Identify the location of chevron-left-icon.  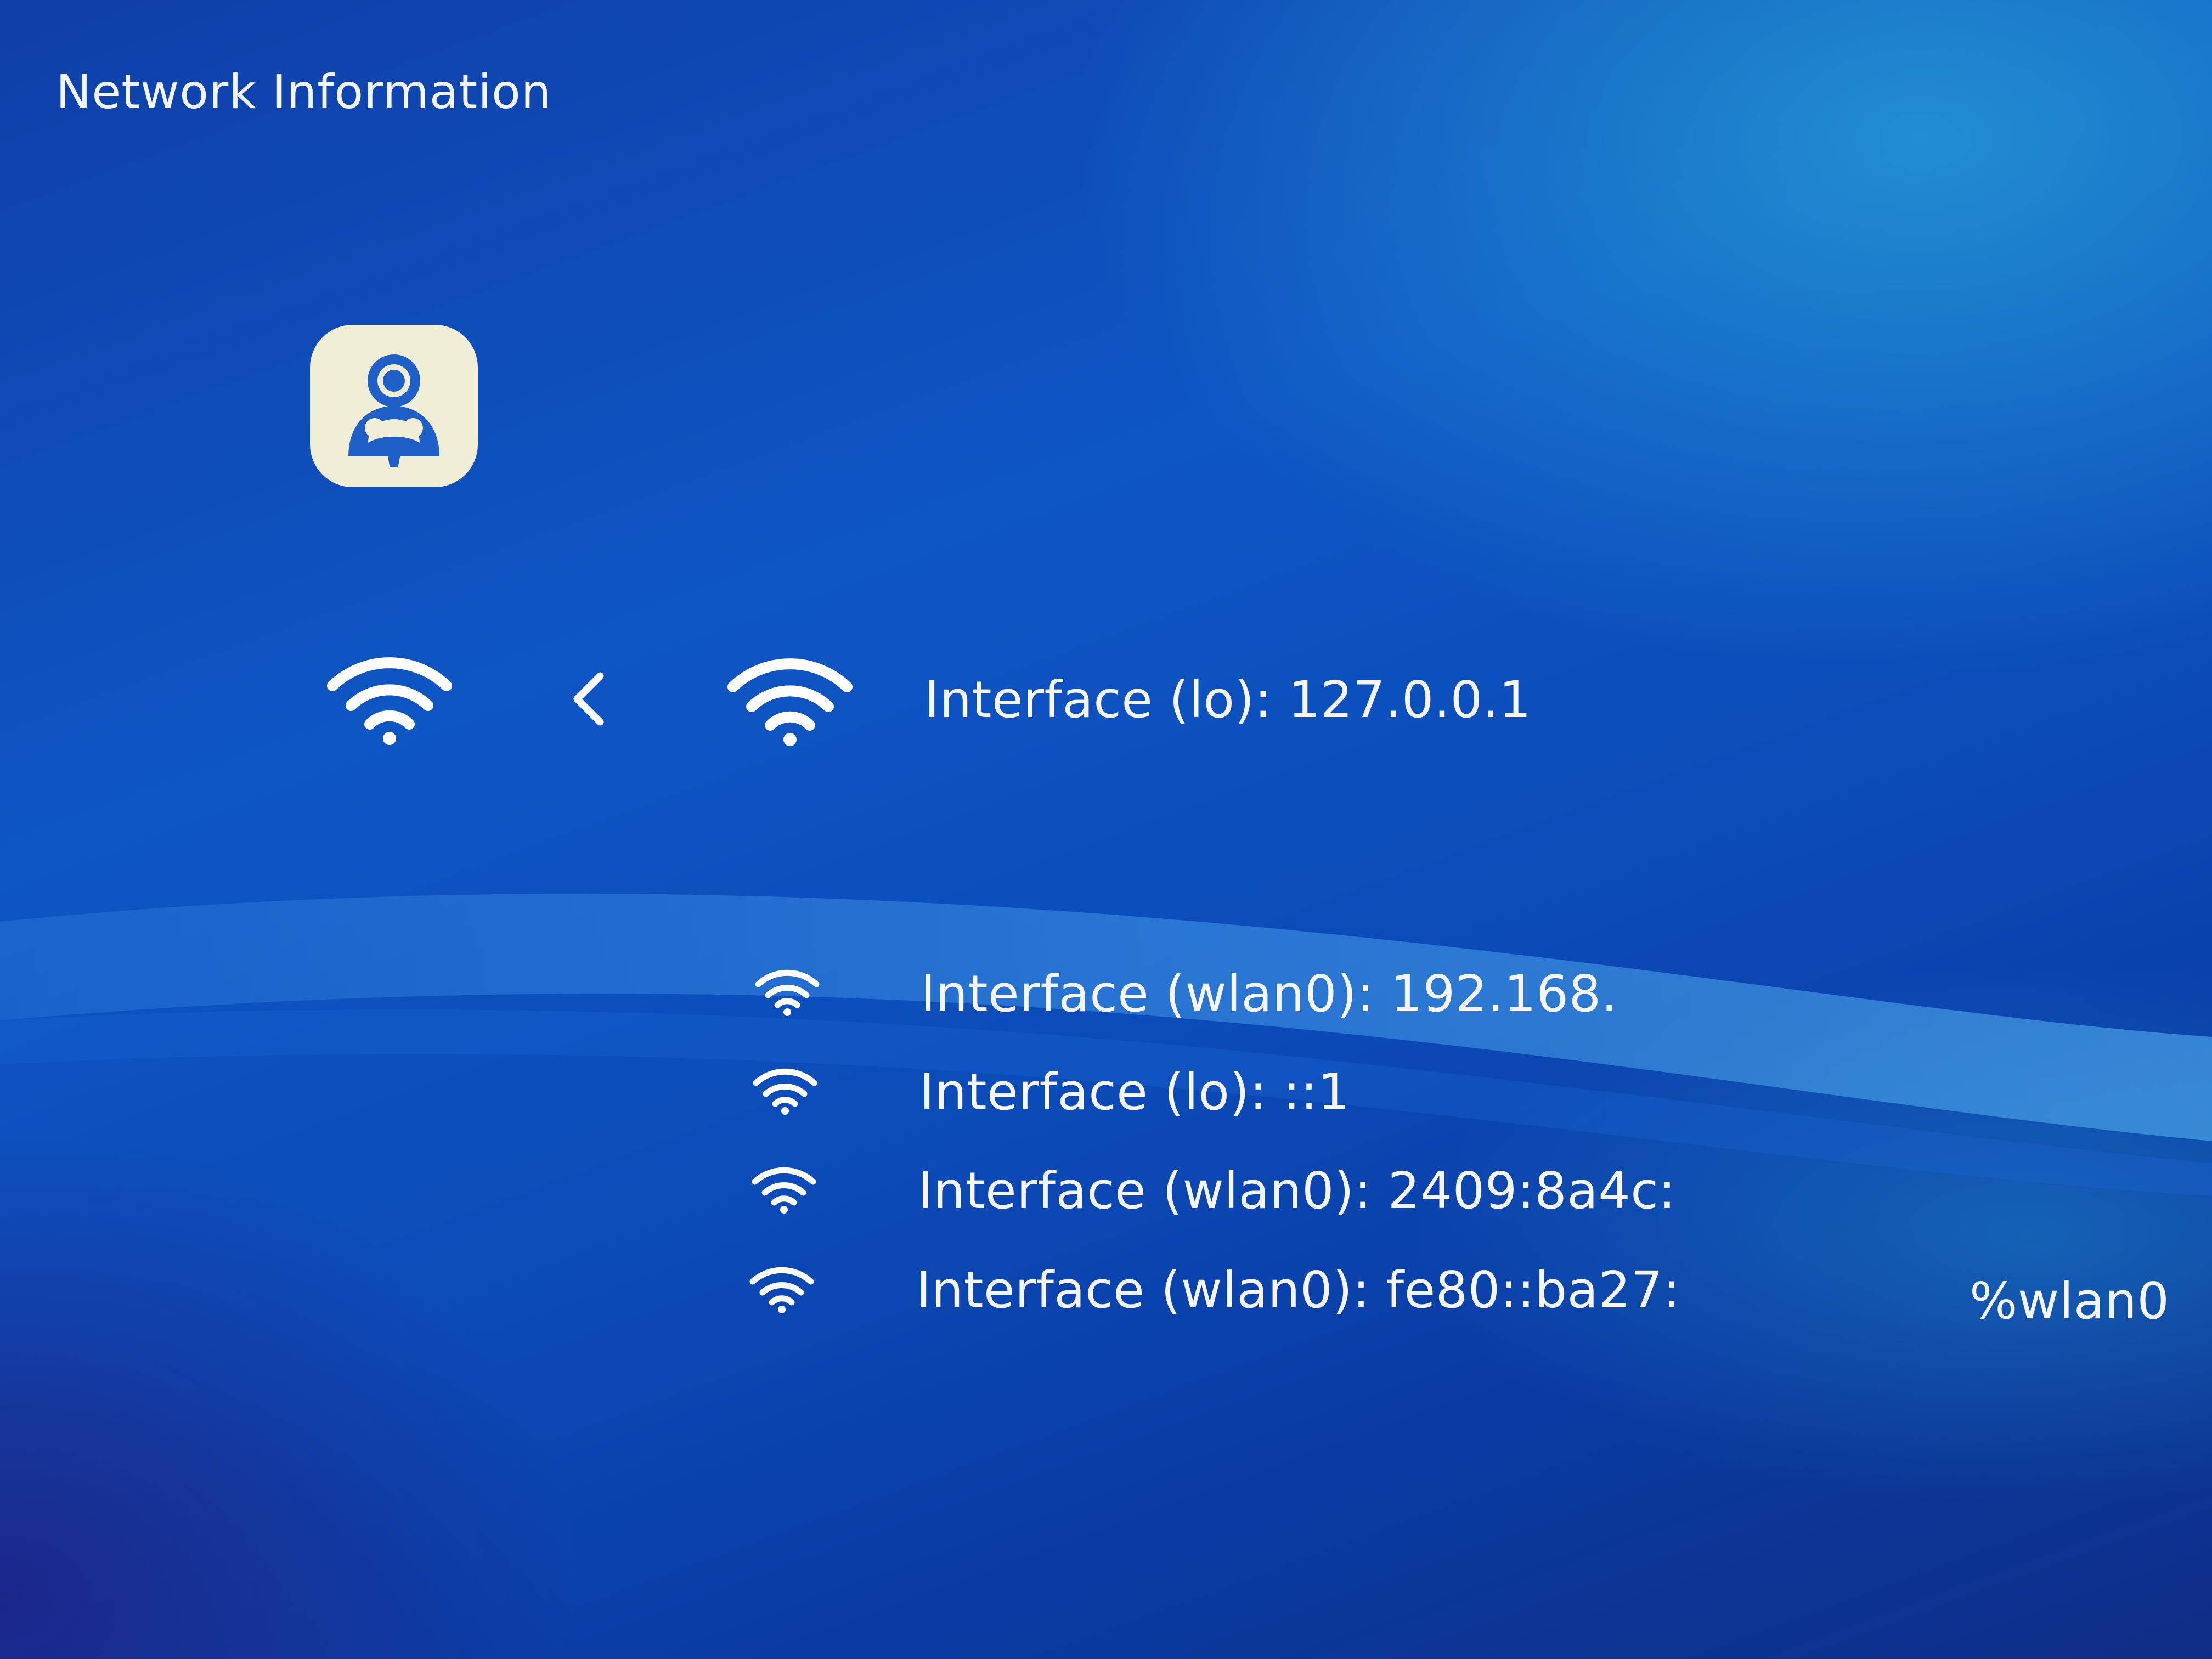
(589, 699).